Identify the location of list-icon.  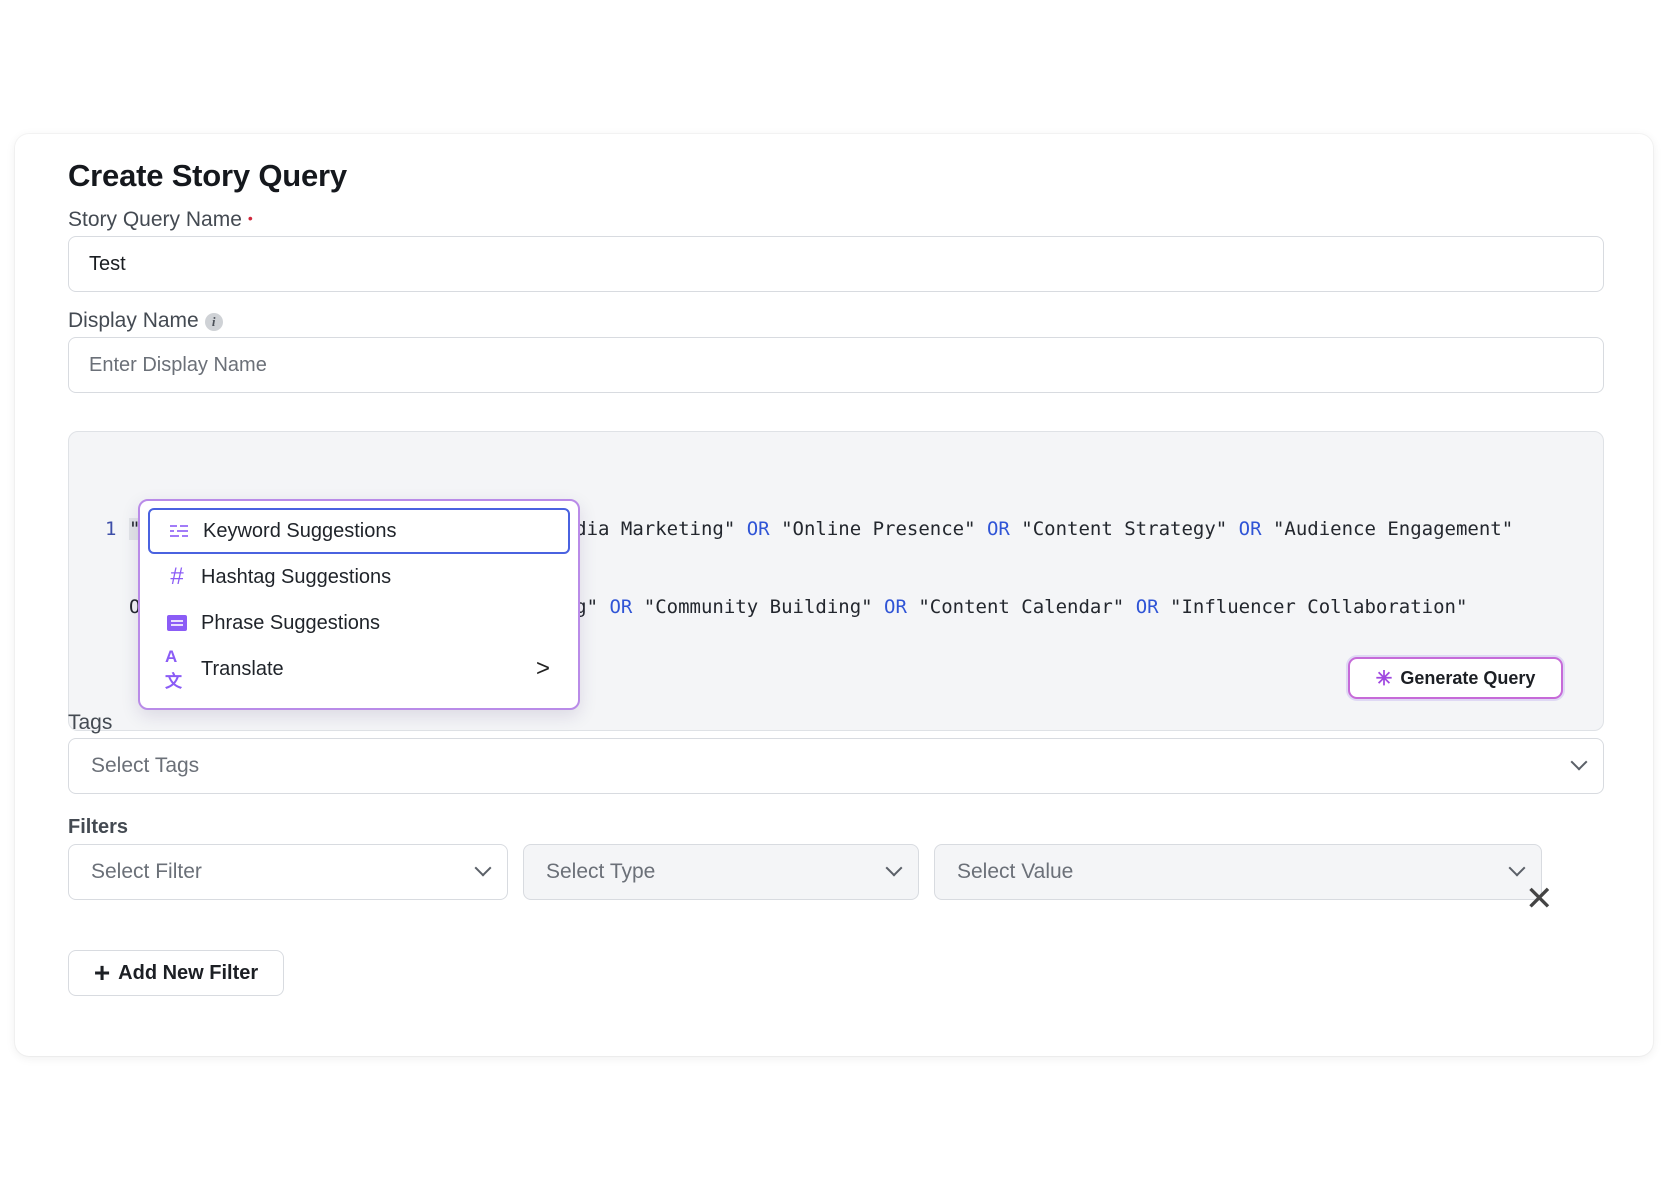
(179, 531).